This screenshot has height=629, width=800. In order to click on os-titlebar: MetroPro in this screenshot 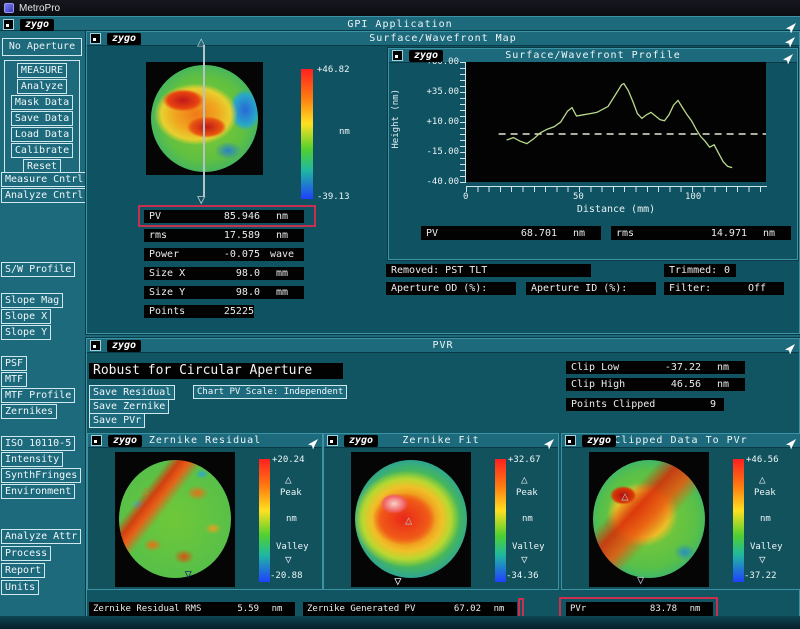, I will do `click(400, 8)`.